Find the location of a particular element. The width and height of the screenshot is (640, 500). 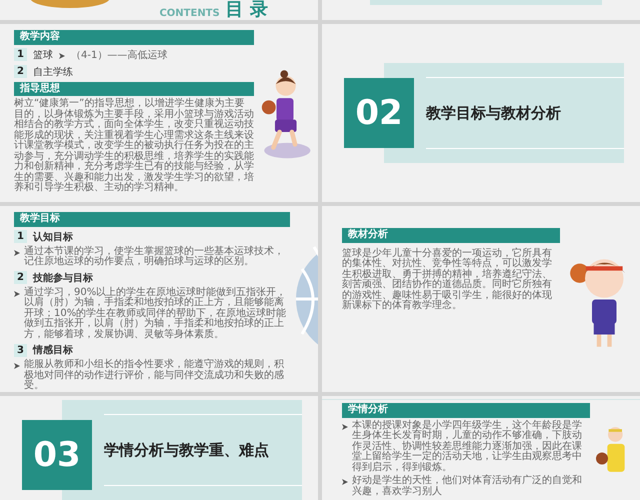

body-text: 通过本节课的学习，使学生掌握篮球的一些基本运球技术，记住原地运球的动作要点，明确拍球与运球的区别。 is located at coordinates (154, 257).